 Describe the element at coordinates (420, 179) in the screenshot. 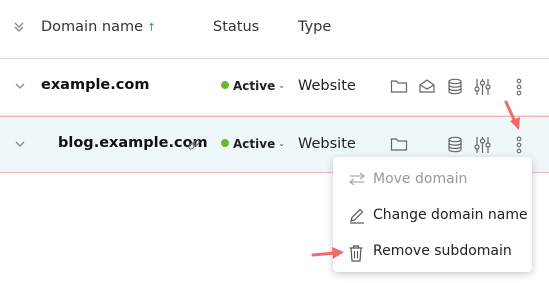

I see `menu-item-label: Move domain` at that location.